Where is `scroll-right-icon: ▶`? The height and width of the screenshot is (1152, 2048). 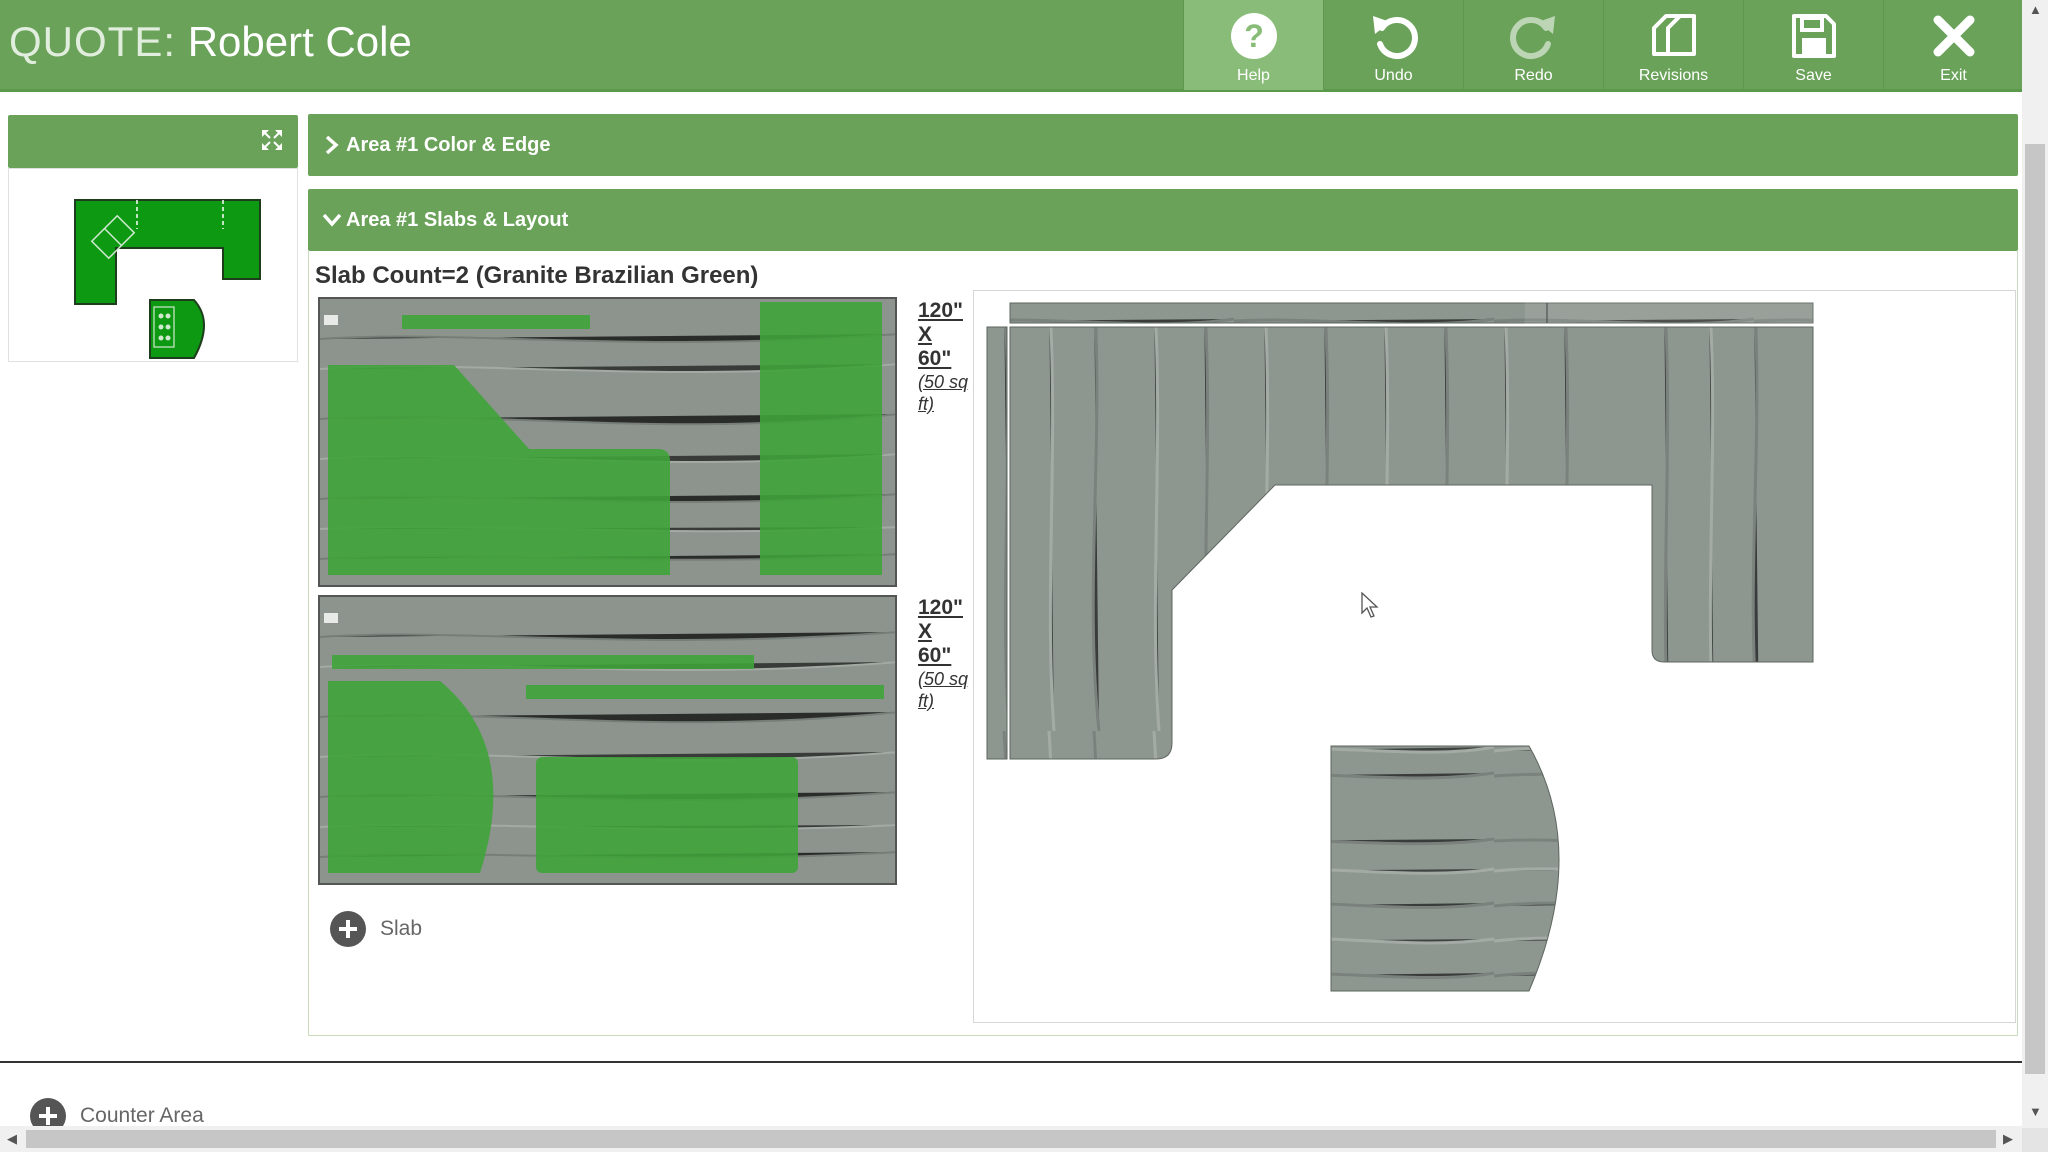 scroll-right-icon: ▶ is located at coordinates (2008, 1139).